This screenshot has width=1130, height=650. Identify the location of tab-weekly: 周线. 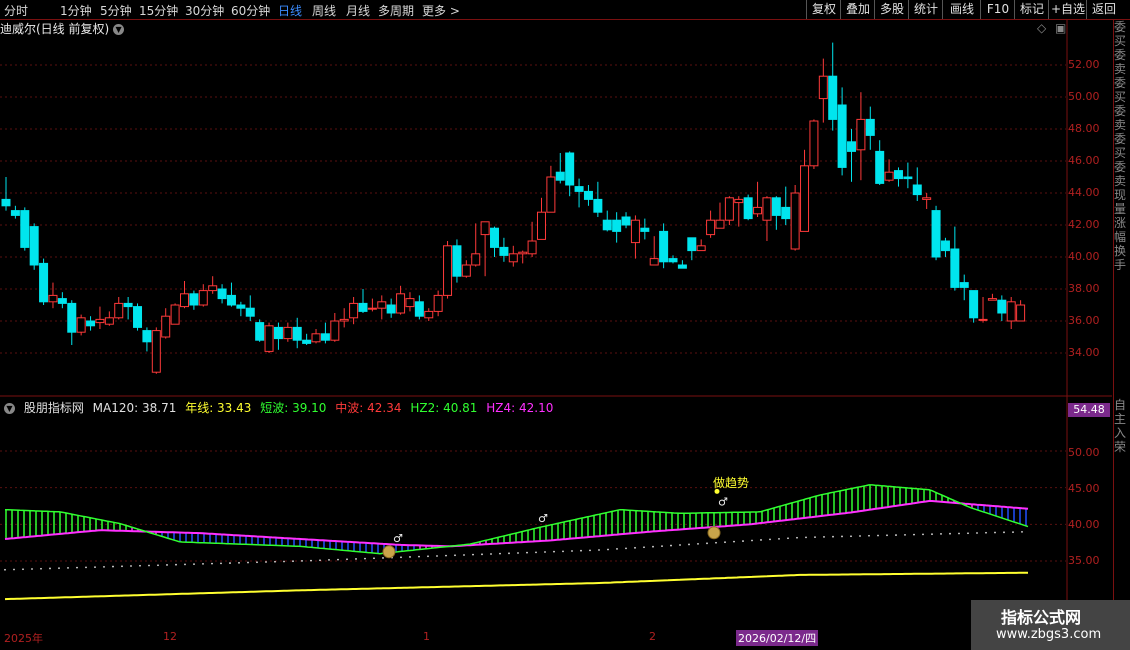
(324, 10).